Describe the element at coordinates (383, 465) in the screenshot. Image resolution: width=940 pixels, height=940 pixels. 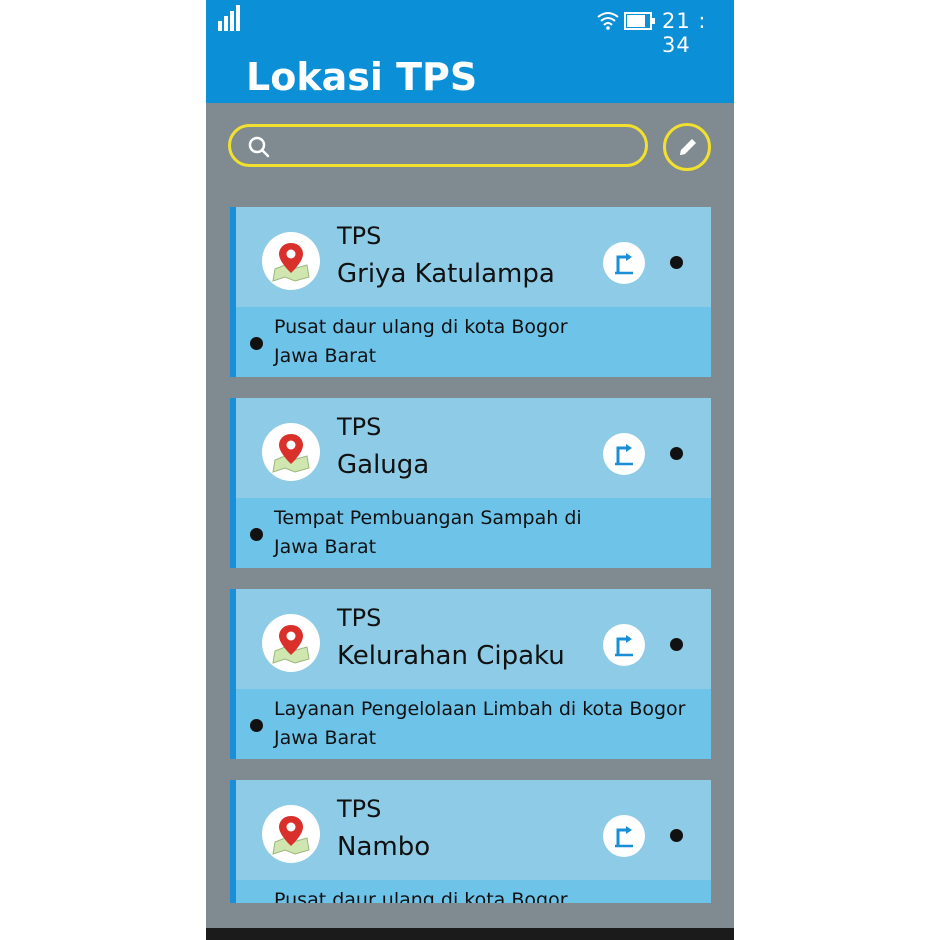
I see `item-name: Galuga` at that location.